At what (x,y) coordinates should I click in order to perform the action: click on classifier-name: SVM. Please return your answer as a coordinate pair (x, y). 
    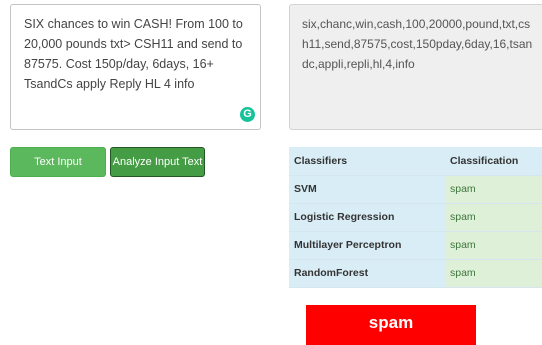
    Looking at the image, I should click on (367, 189).